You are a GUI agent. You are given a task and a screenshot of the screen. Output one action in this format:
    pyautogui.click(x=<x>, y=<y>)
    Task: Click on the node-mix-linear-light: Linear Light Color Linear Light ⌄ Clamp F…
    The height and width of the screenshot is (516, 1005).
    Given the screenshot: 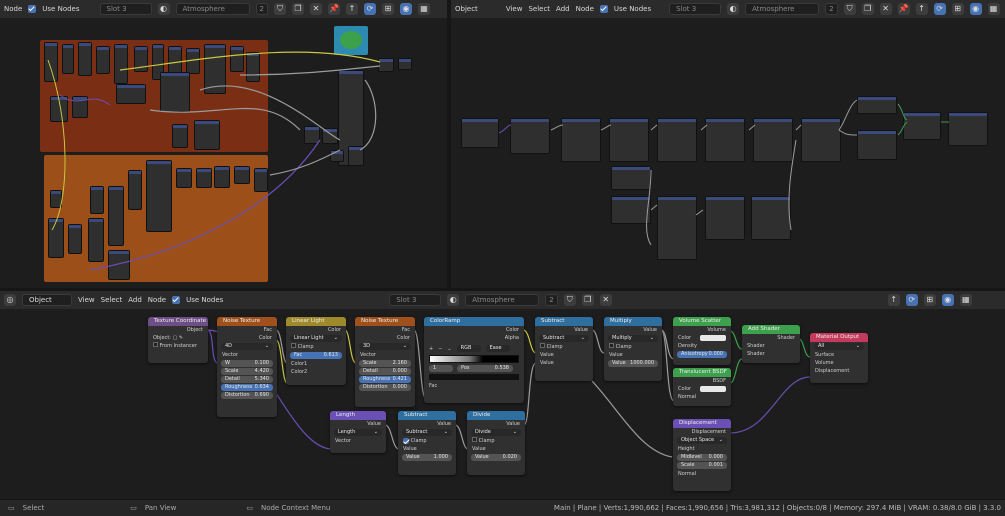 What is the action you would take?
    pyautogui.click(x=316, y=351)
    